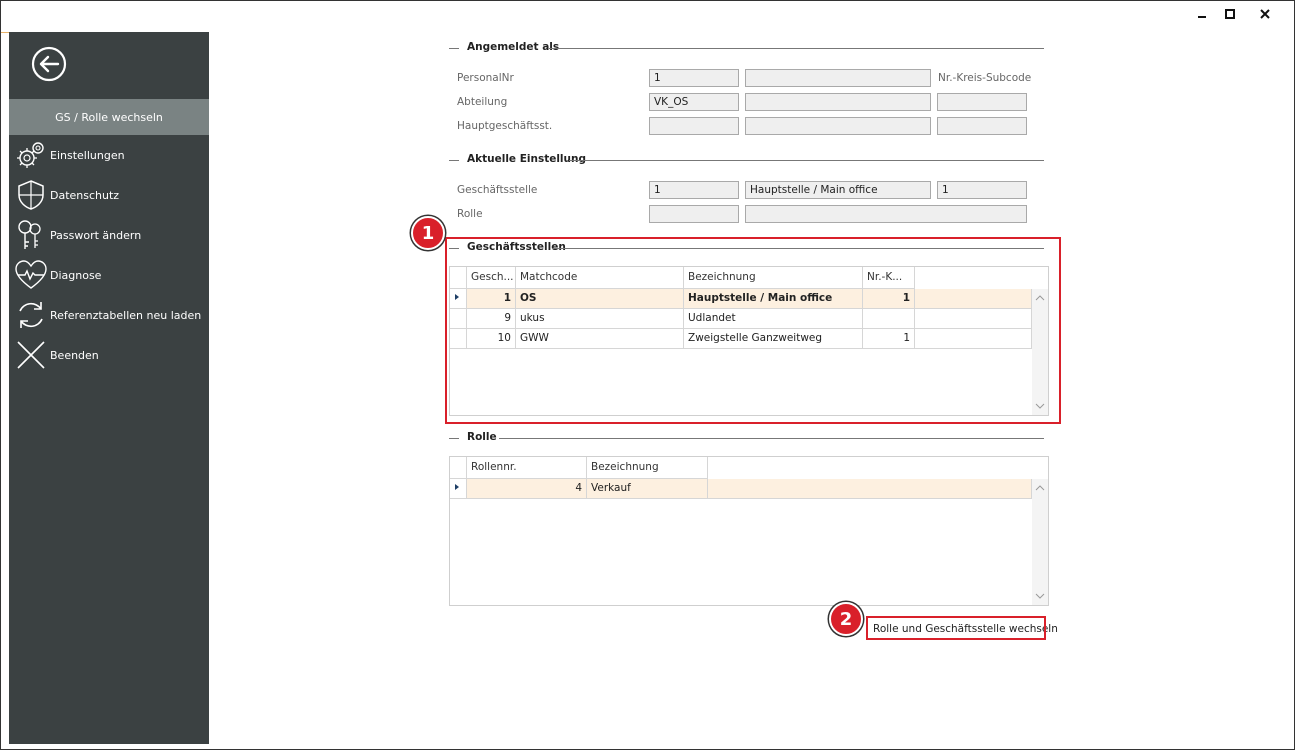 The height and width of the screenshot is (750, 1295). I want to click on callout-badge-2: 2, so click(846, 619).